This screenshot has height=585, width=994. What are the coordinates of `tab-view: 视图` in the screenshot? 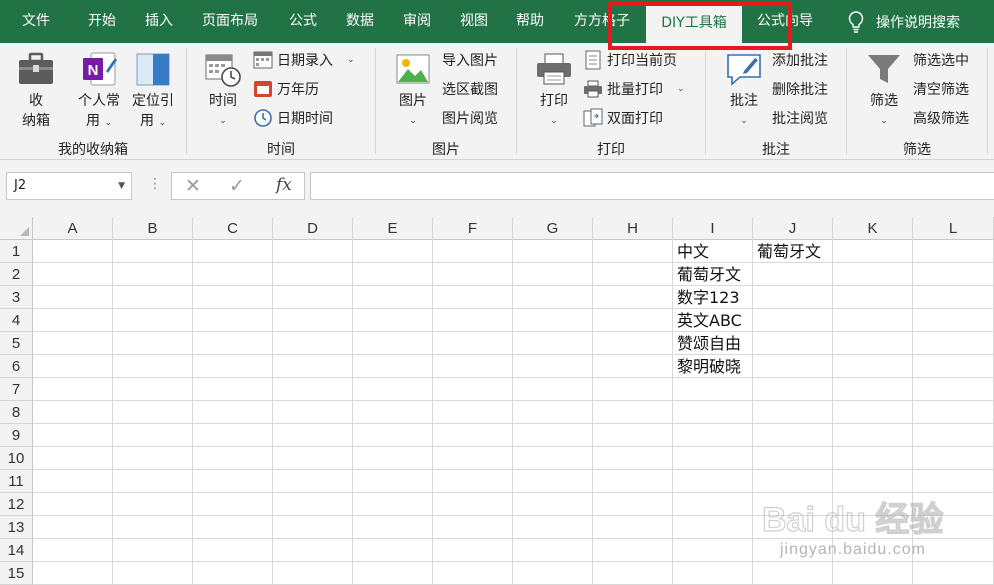 It's located at (474, 21).